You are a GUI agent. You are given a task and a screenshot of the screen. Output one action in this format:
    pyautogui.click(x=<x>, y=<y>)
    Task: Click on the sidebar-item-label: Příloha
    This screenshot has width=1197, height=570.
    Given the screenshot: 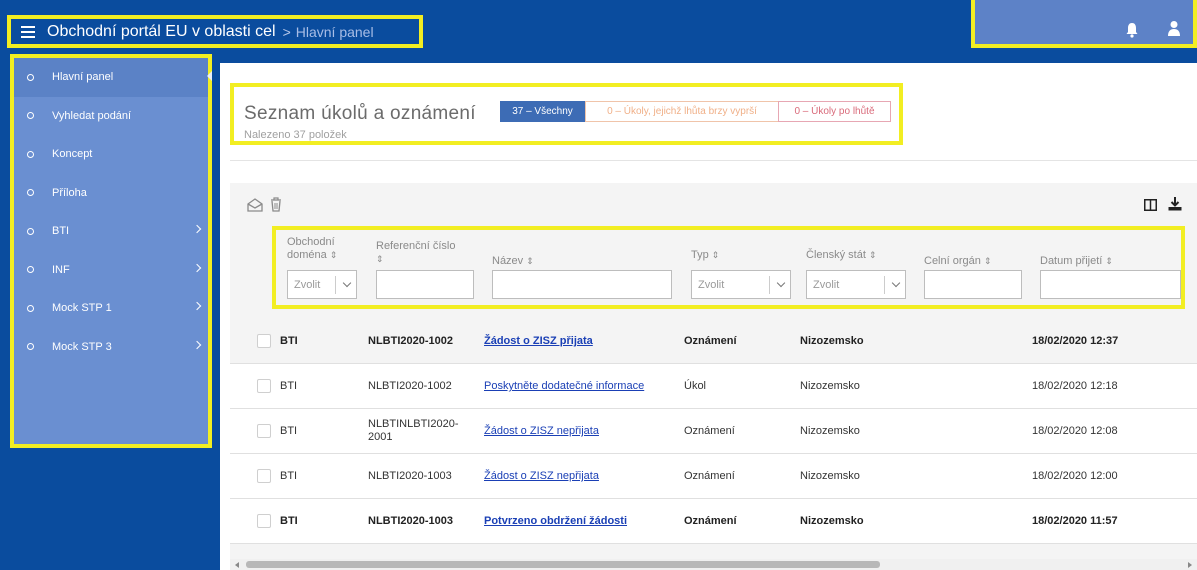 What is the action you would take?
    pyautogui.click(x=69, y=192)
    